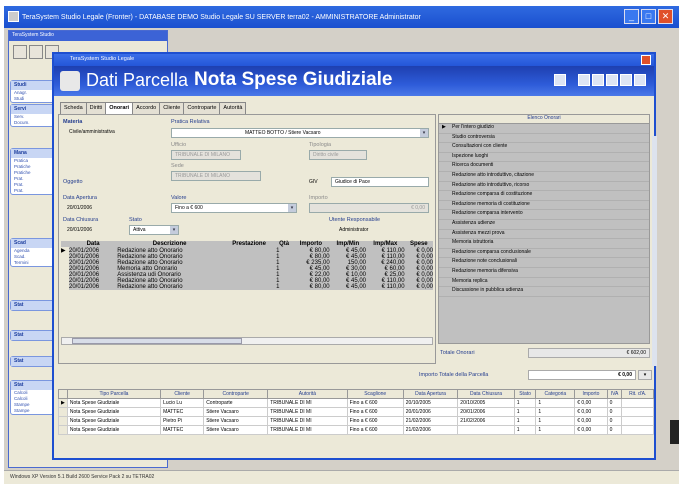  I want to click on gdp-field: Giudice di Pace, so click(380, 182).